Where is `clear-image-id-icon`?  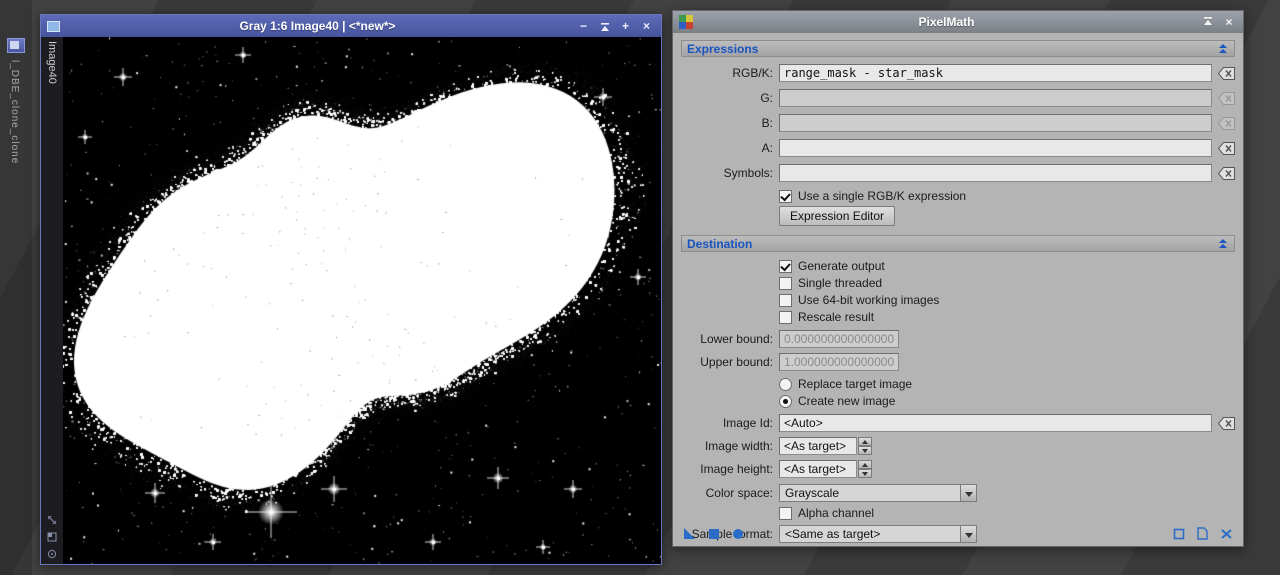
clear-image-id-icon is located at coordinates (1226, 423).